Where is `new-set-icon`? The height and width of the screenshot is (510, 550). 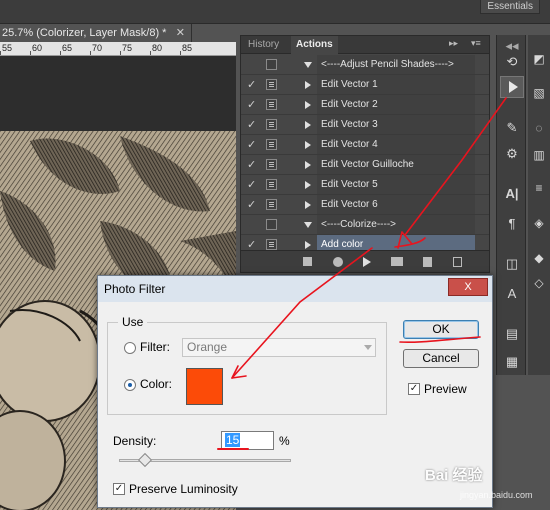
new-set-icon is located at coordinates (397, 261).